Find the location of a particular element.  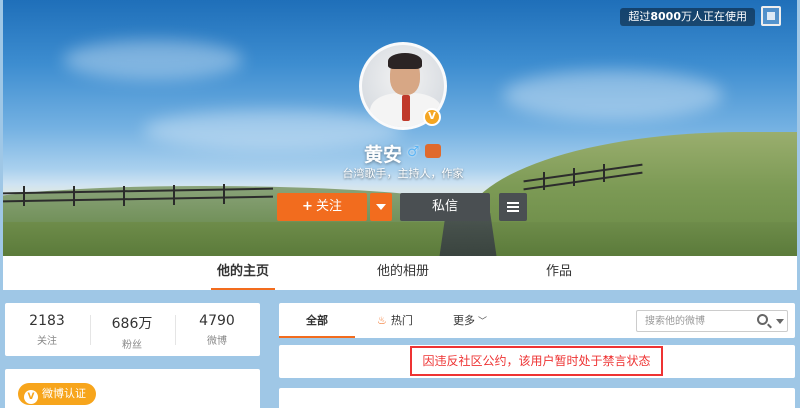

message-button: 私信 is located at coordinates (445, 207).